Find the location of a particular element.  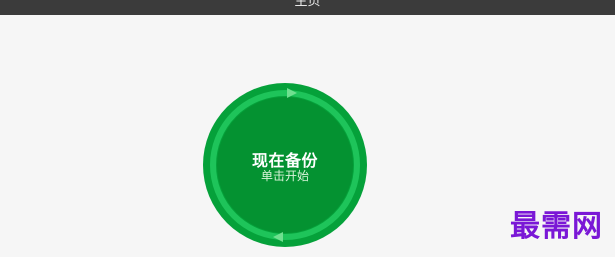

watermark-logo: 最需网 is located at coordinates (556, 226).